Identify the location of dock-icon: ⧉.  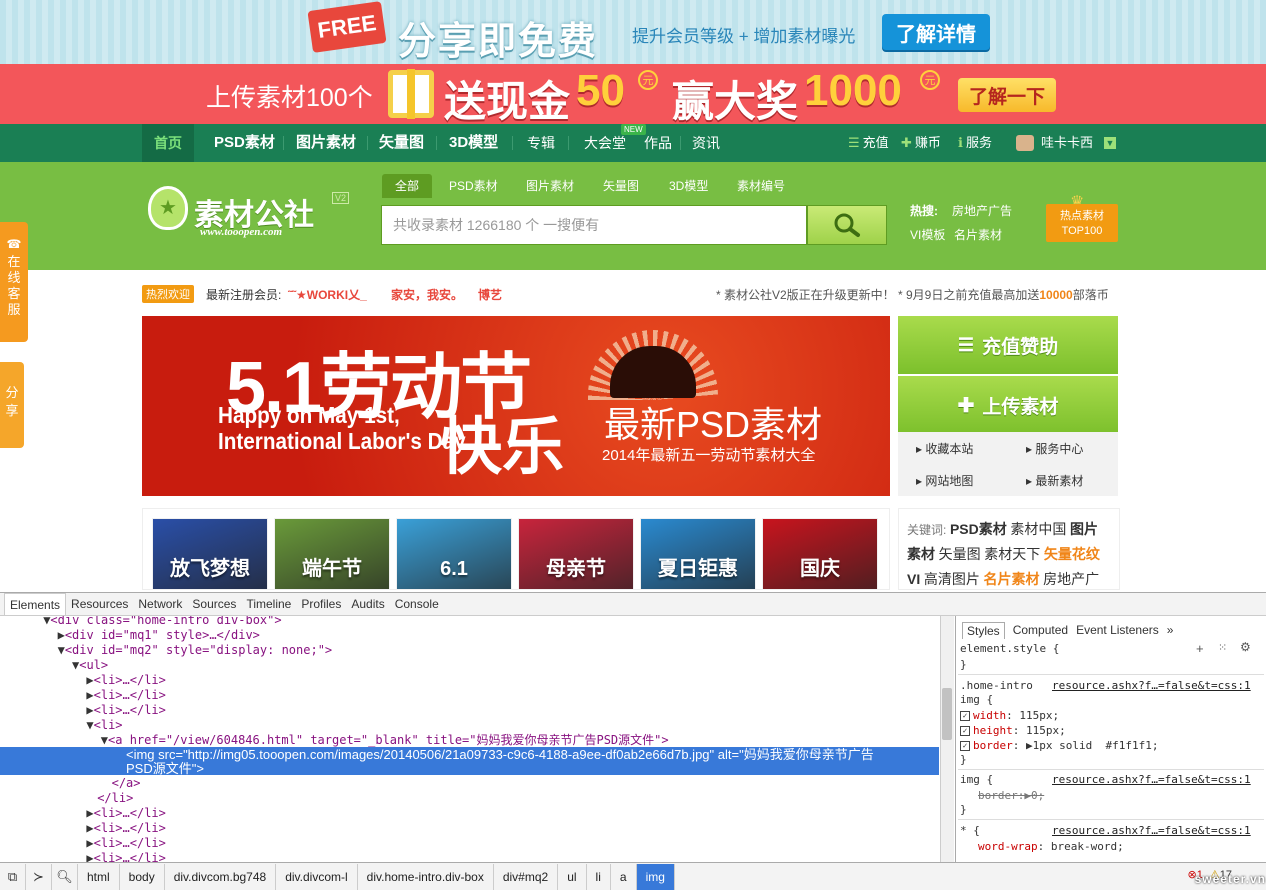
(13, 876).